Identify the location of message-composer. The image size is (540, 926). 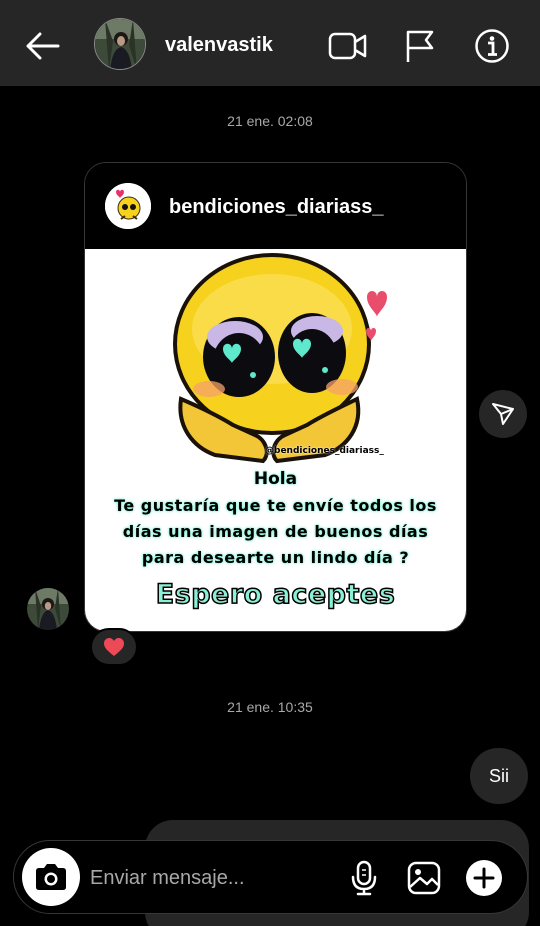
(270, 877).